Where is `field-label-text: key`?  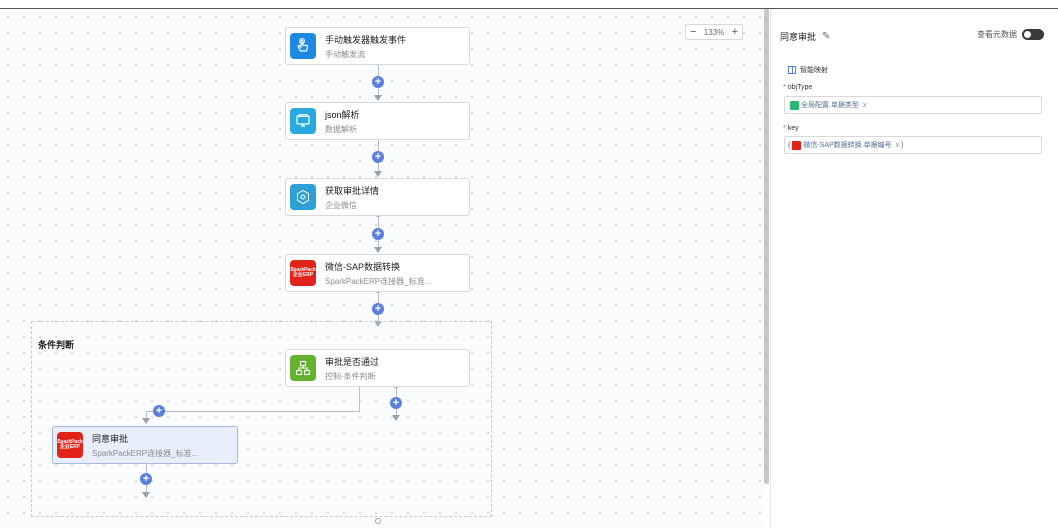 field-label-text: key is located at coordinates (793, 128).